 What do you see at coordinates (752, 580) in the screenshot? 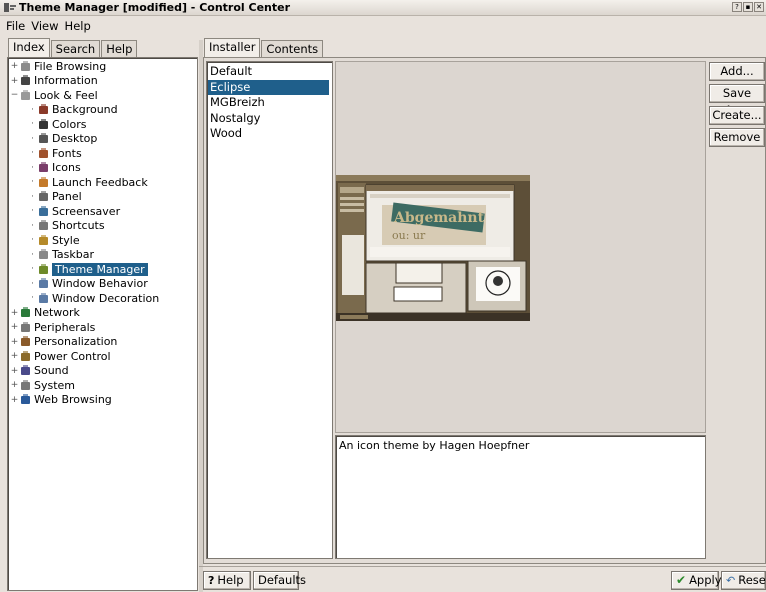
I see `reset-button-label: Reset` at bounding box center [752, 580].